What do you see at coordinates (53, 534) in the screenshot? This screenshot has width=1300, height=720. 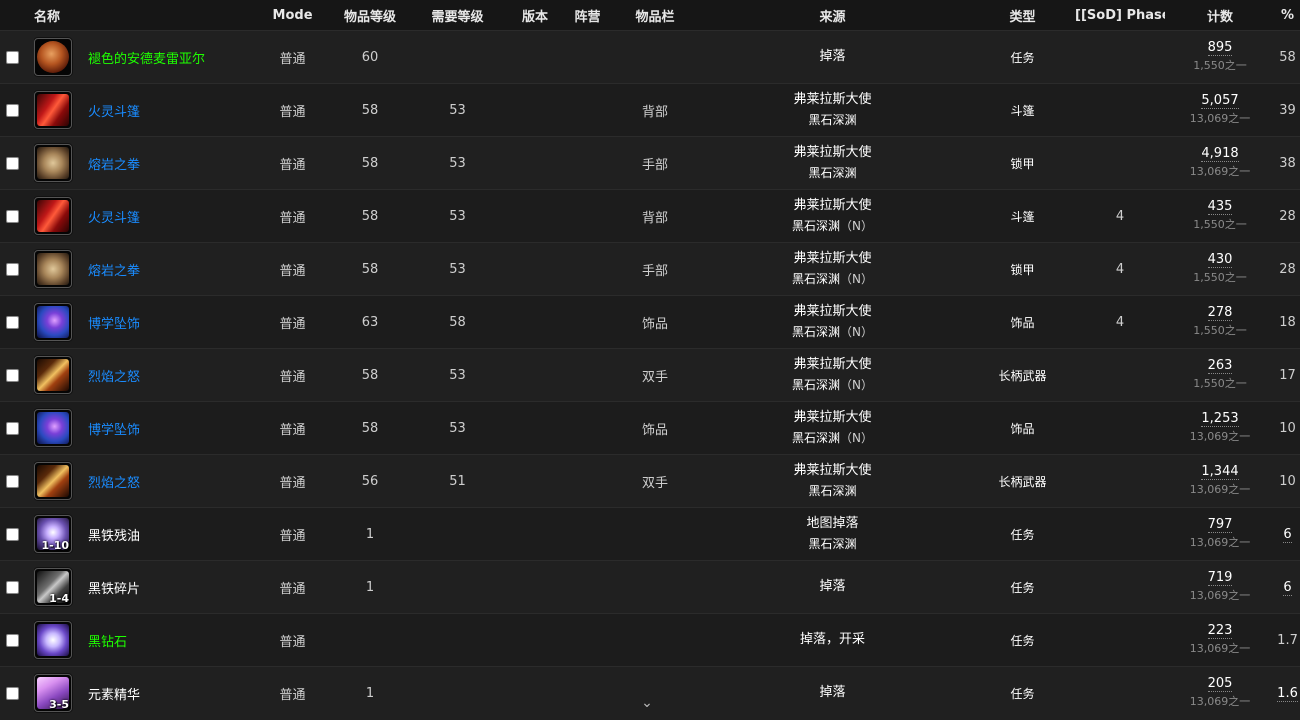 I see `oil-icon: 1-10` at bounding box center [53, 534].